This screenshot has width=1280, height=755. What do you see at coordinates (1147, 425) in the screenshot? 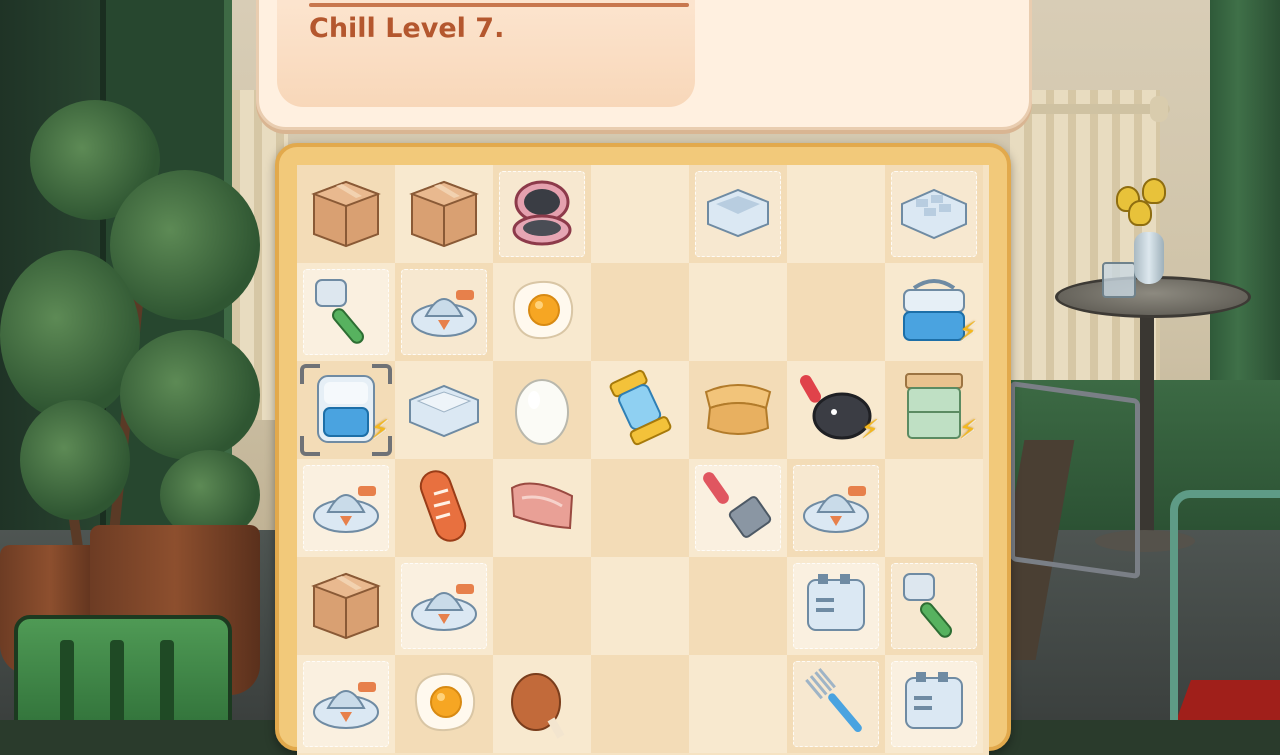
I see `table-leg` at bounding box center [1147, 425].